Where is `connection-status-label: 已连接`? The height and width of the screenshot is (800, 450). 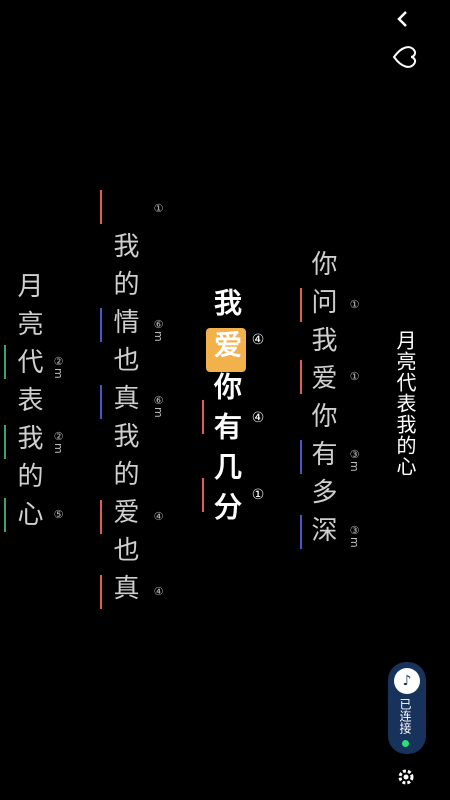 connection-status-label: 已连接 is located at coordinates (405, 716).